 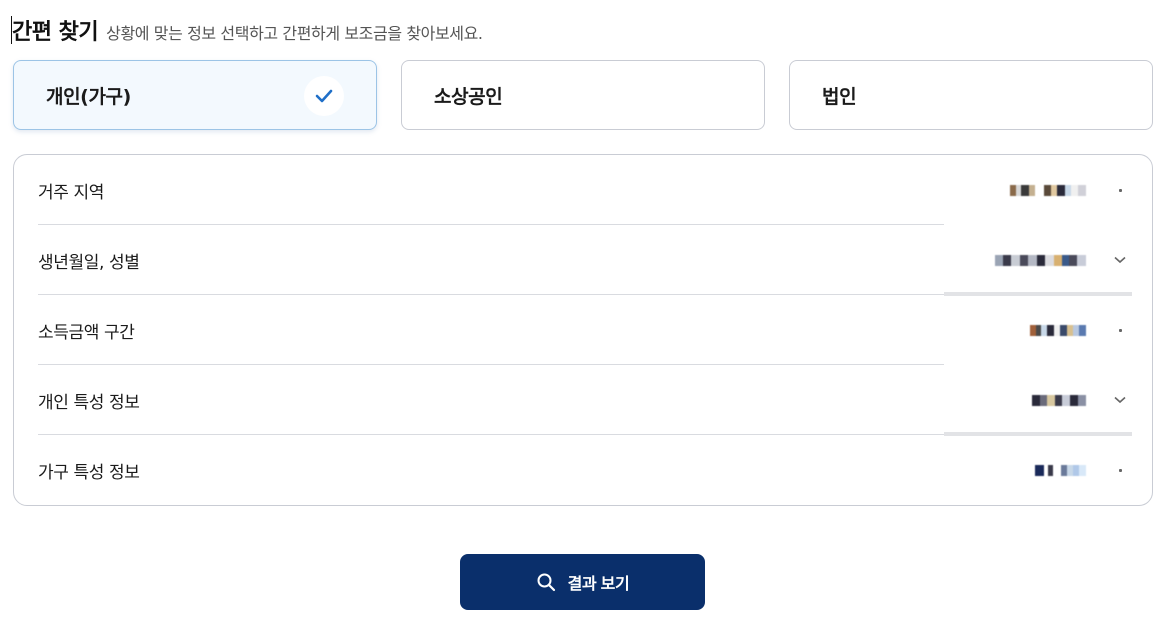 I want to click on type-card-corporation: 법인, so click(x=971, y=95).